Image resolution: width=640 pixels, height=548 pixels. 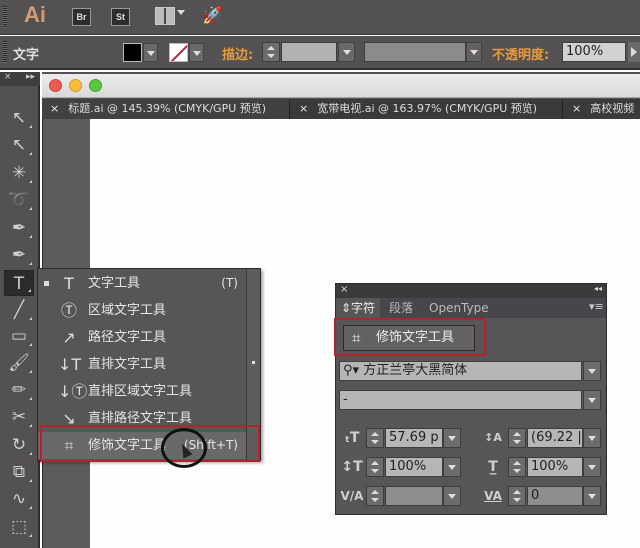 I want to click on document-tab-1: × 标题.ai @ 145.39% (CMYK/GPU 预览), so click(x=166, y=109).